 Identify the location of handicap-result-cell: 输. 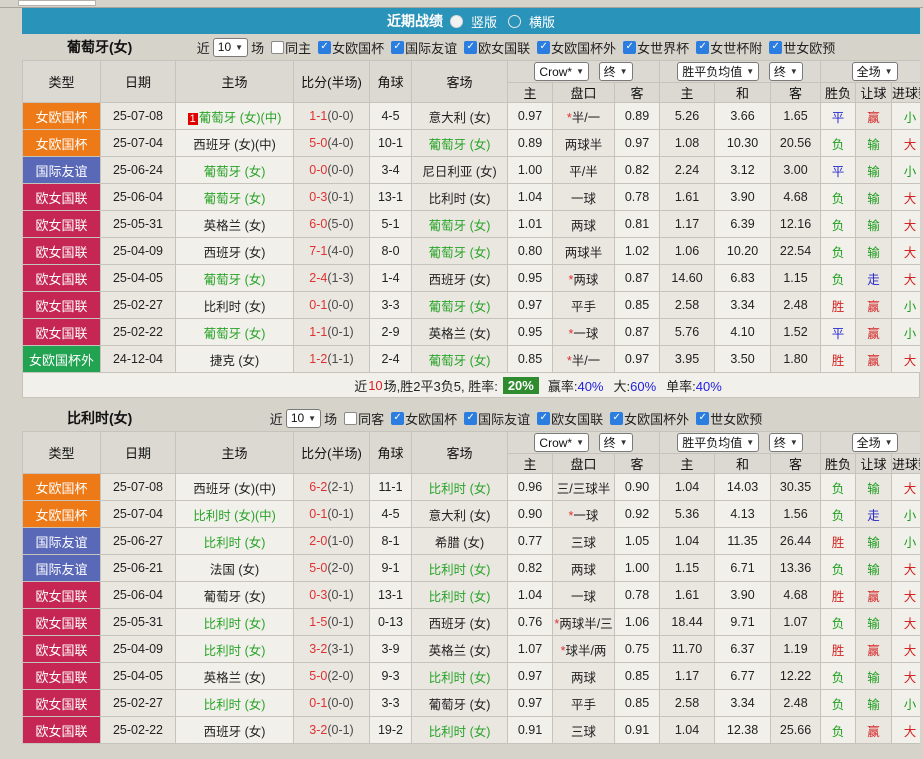
(874, 487).